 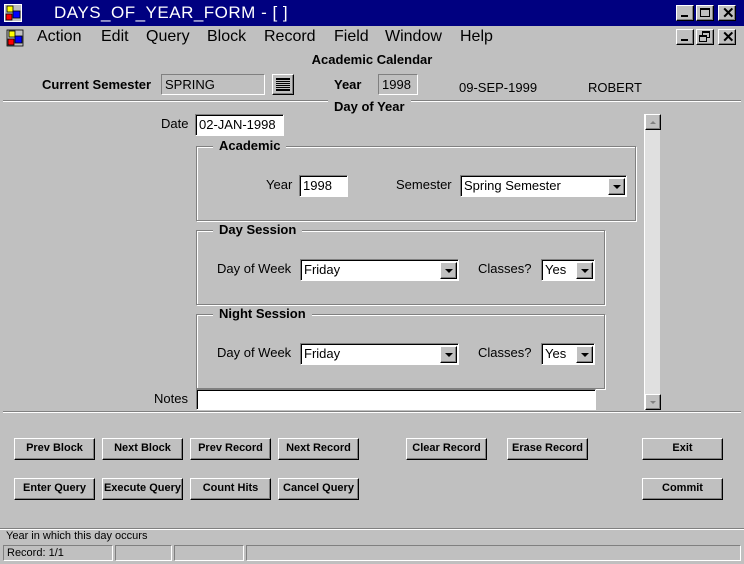 I want to click on record-indicator: Record: 1/1, so click(x=58, y=553).